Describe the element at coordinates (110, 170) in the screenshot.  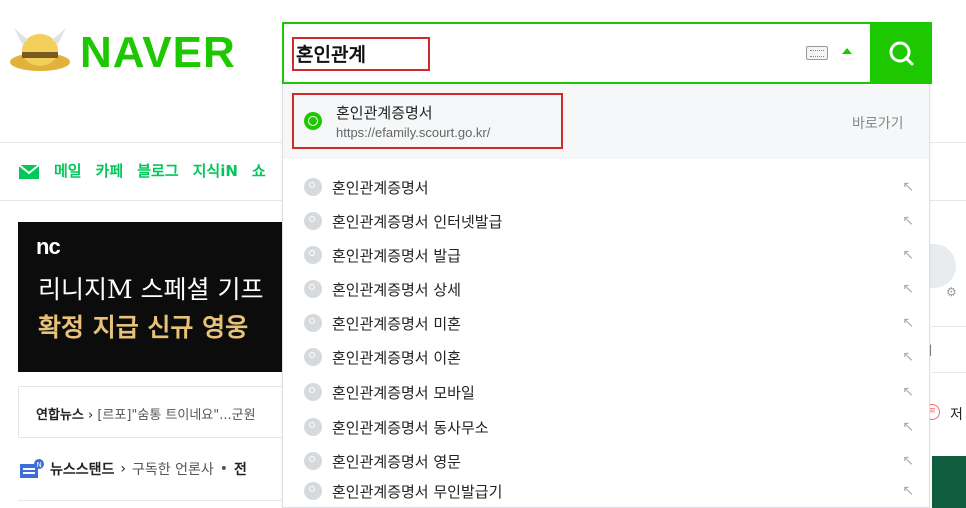
I see `nav-cafe: 카페` at that location.